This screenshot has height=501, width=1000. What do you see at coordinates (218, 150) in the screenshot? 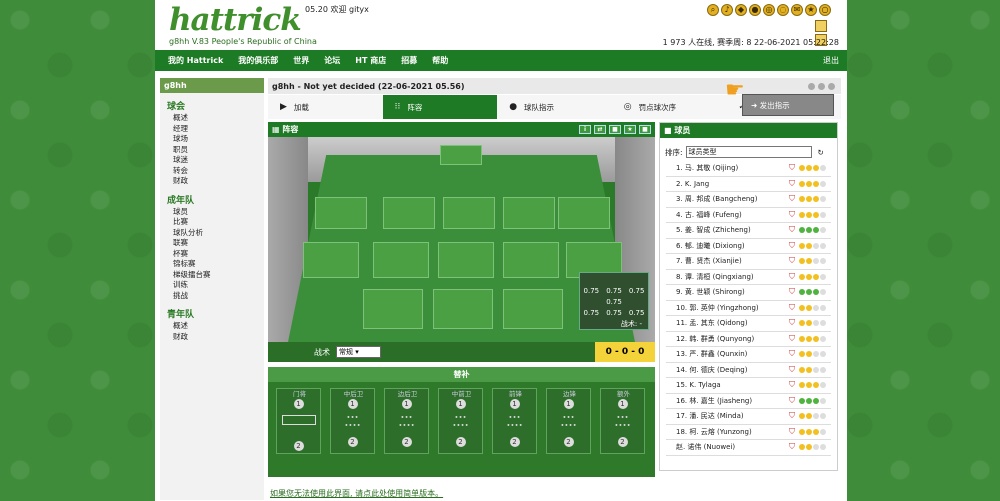
I see `sidebar-item: 职员` at bounding box center [218, 150].